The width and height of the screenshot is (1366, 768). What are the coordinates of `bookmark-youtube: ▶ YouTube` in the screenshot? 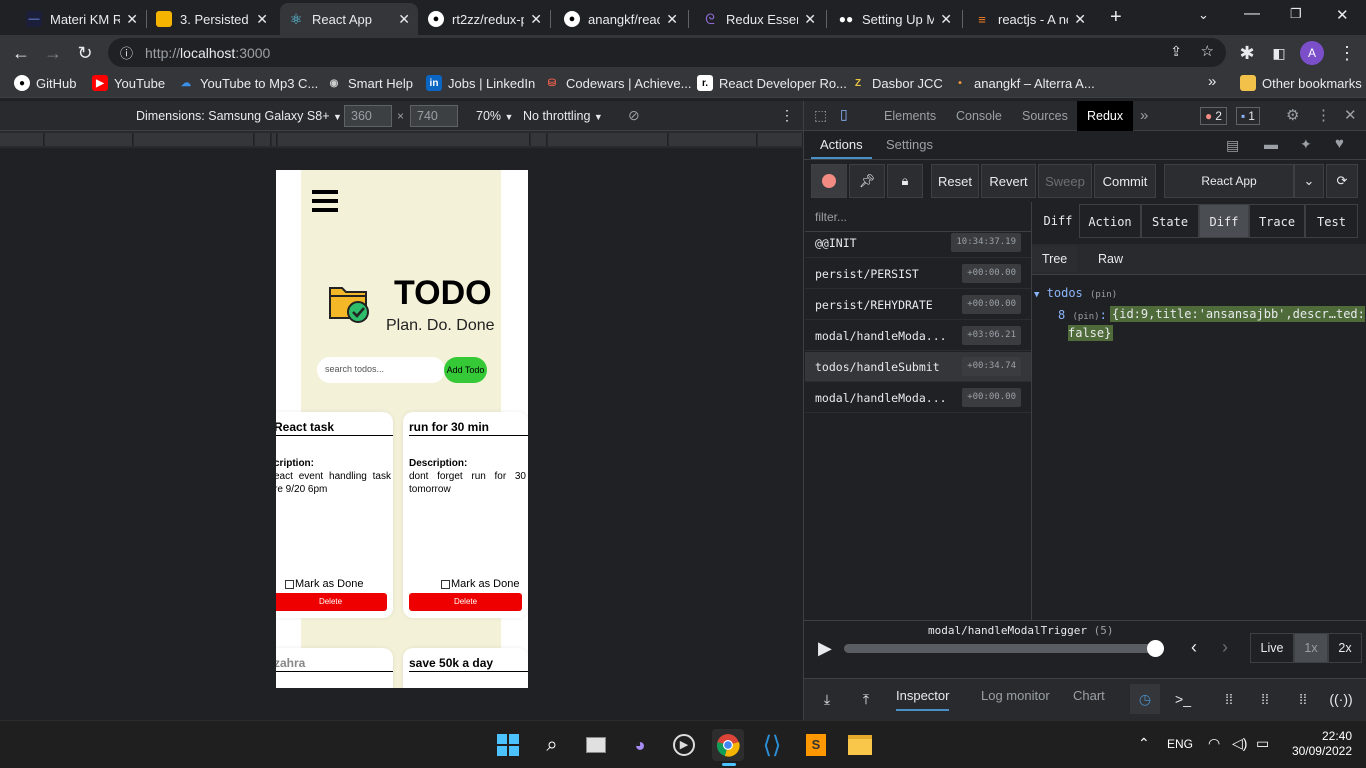 It's located at (128, 83).